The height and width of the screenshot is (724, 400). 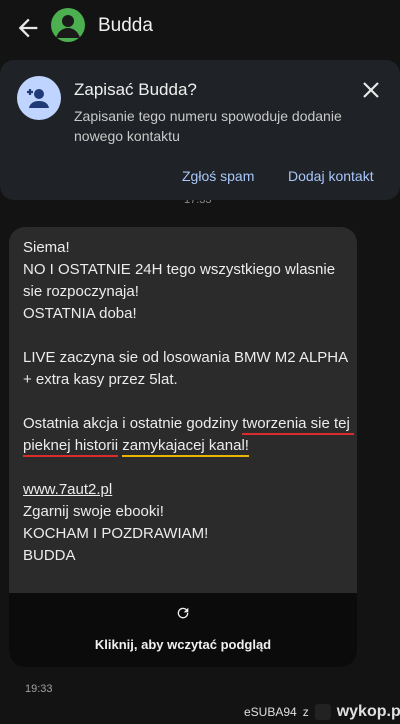 What do you see at coordinates (116, 533) in the screenshot?
I see `message-line: KOCHAM I POZDRAWIAM!` at bounding box center [116, 533].